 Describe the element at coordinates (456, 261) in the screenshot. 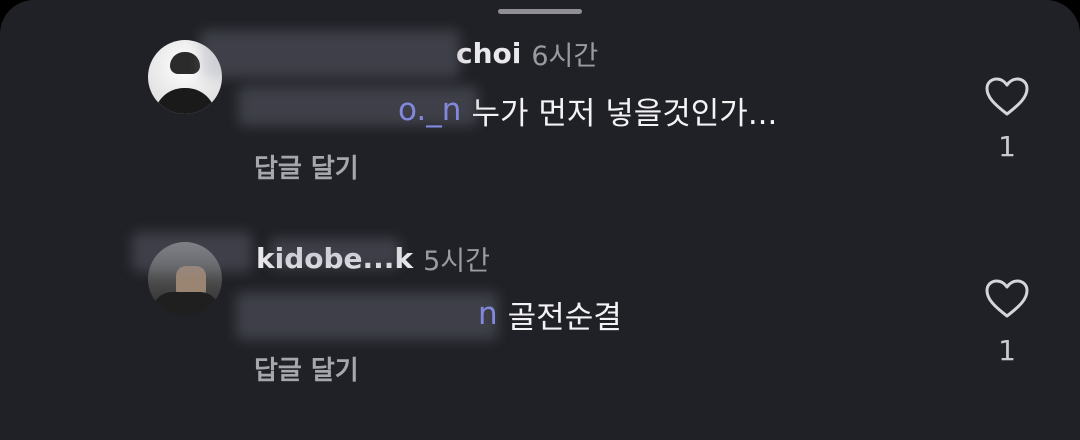

I see `comment-time: 5시간` at that location.